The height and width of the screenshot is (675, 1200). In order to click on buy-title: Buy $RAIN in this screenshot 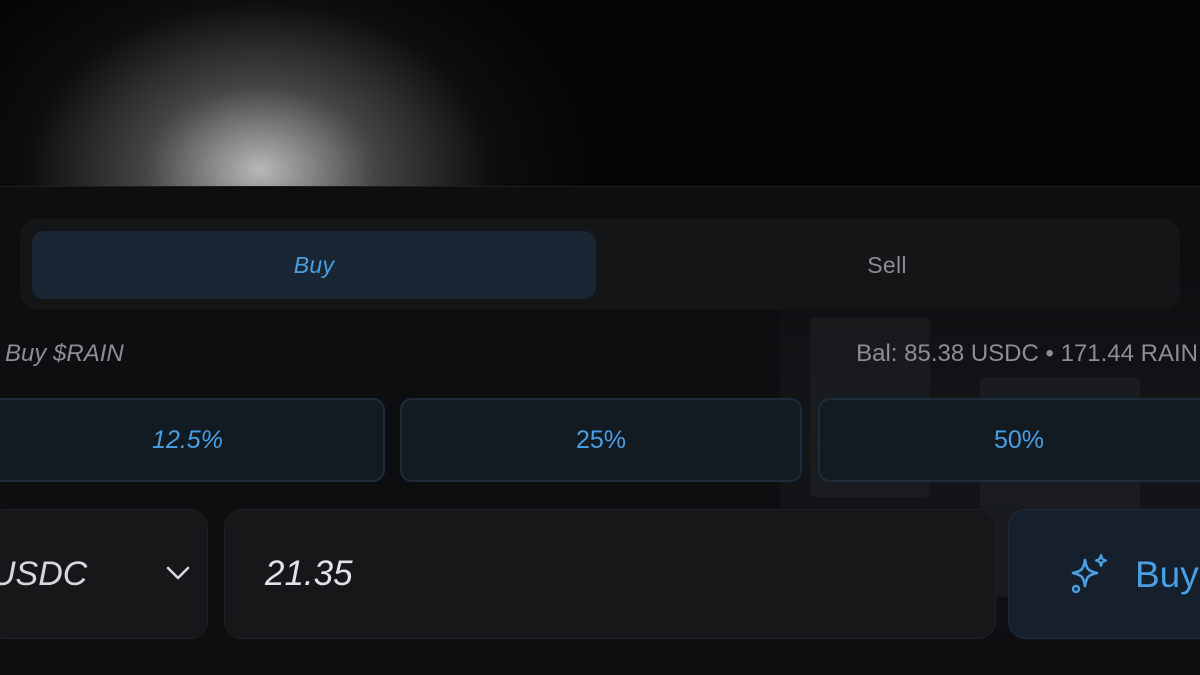, I will do `click(64, 353)`.